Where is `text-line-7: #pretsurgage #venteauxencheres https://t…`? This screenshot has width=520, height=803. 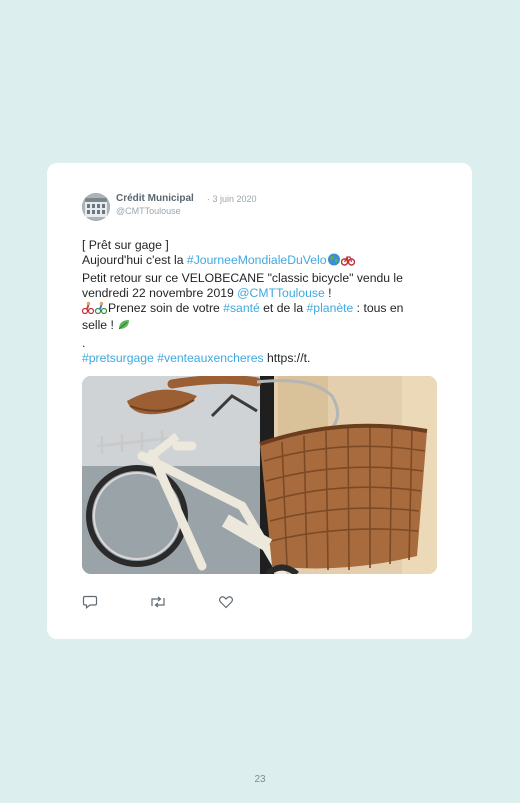 text-line-7: #pretsurgage #venteauxencheres https://t… is located at coordinates (262, 358).